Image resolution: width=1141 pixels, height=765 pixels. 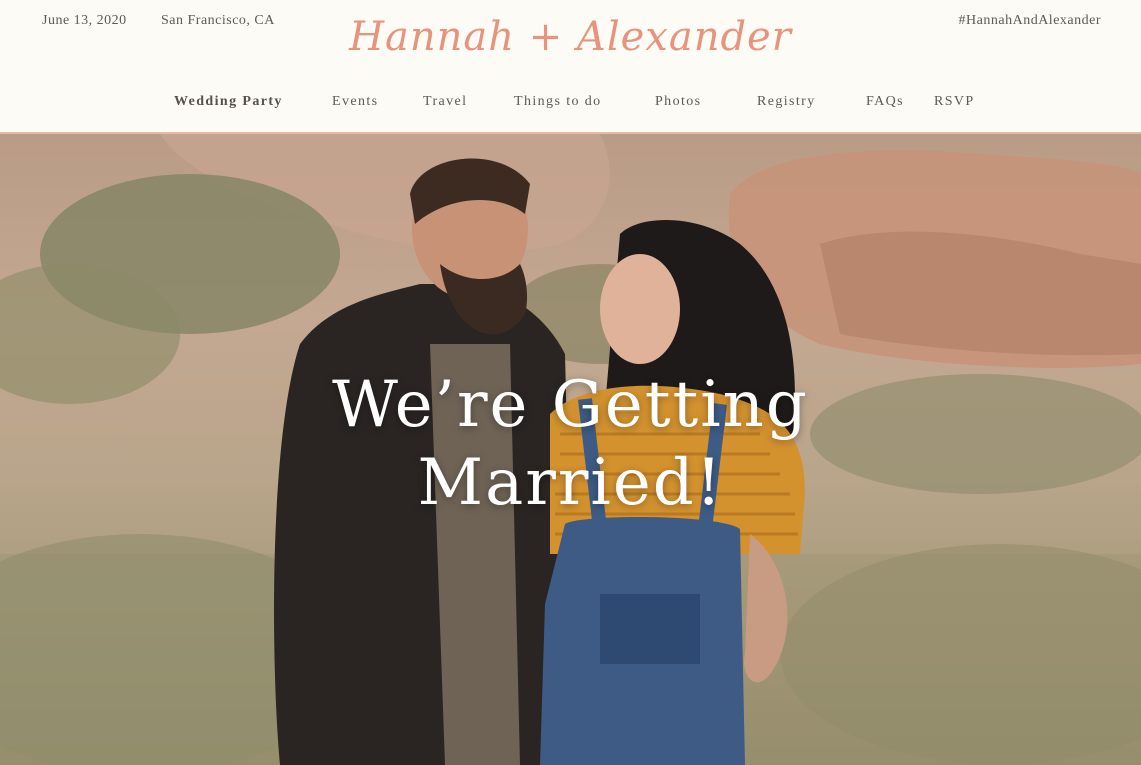 I want to click on nav-item-events: Events, so click(x=355, y=102).